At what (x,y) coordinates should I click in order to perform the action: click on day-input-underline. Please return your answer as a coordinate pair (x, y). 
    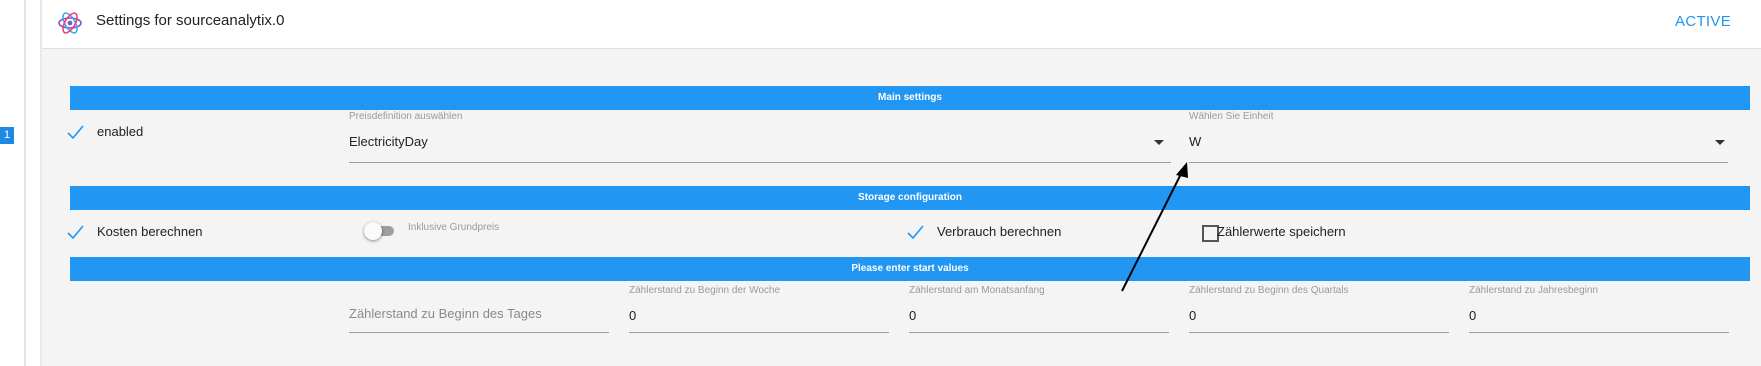
    Looking at the image, I should click on (479, 332).